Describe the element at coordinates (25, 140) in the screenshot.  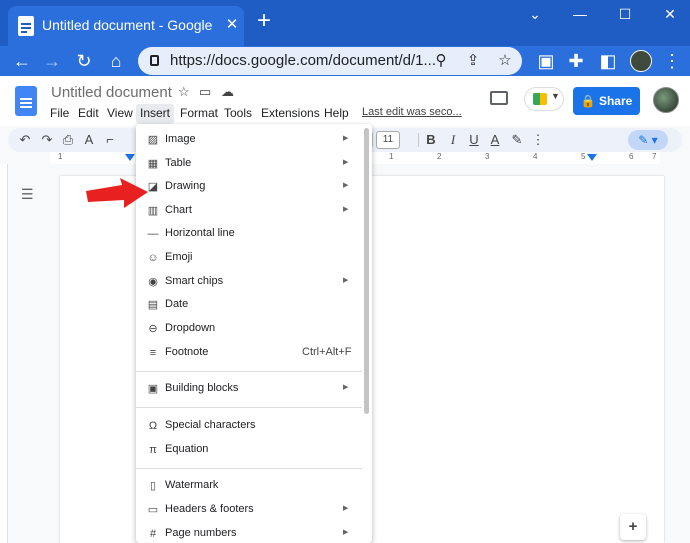
I see `undo-icon: ↶` at that location.